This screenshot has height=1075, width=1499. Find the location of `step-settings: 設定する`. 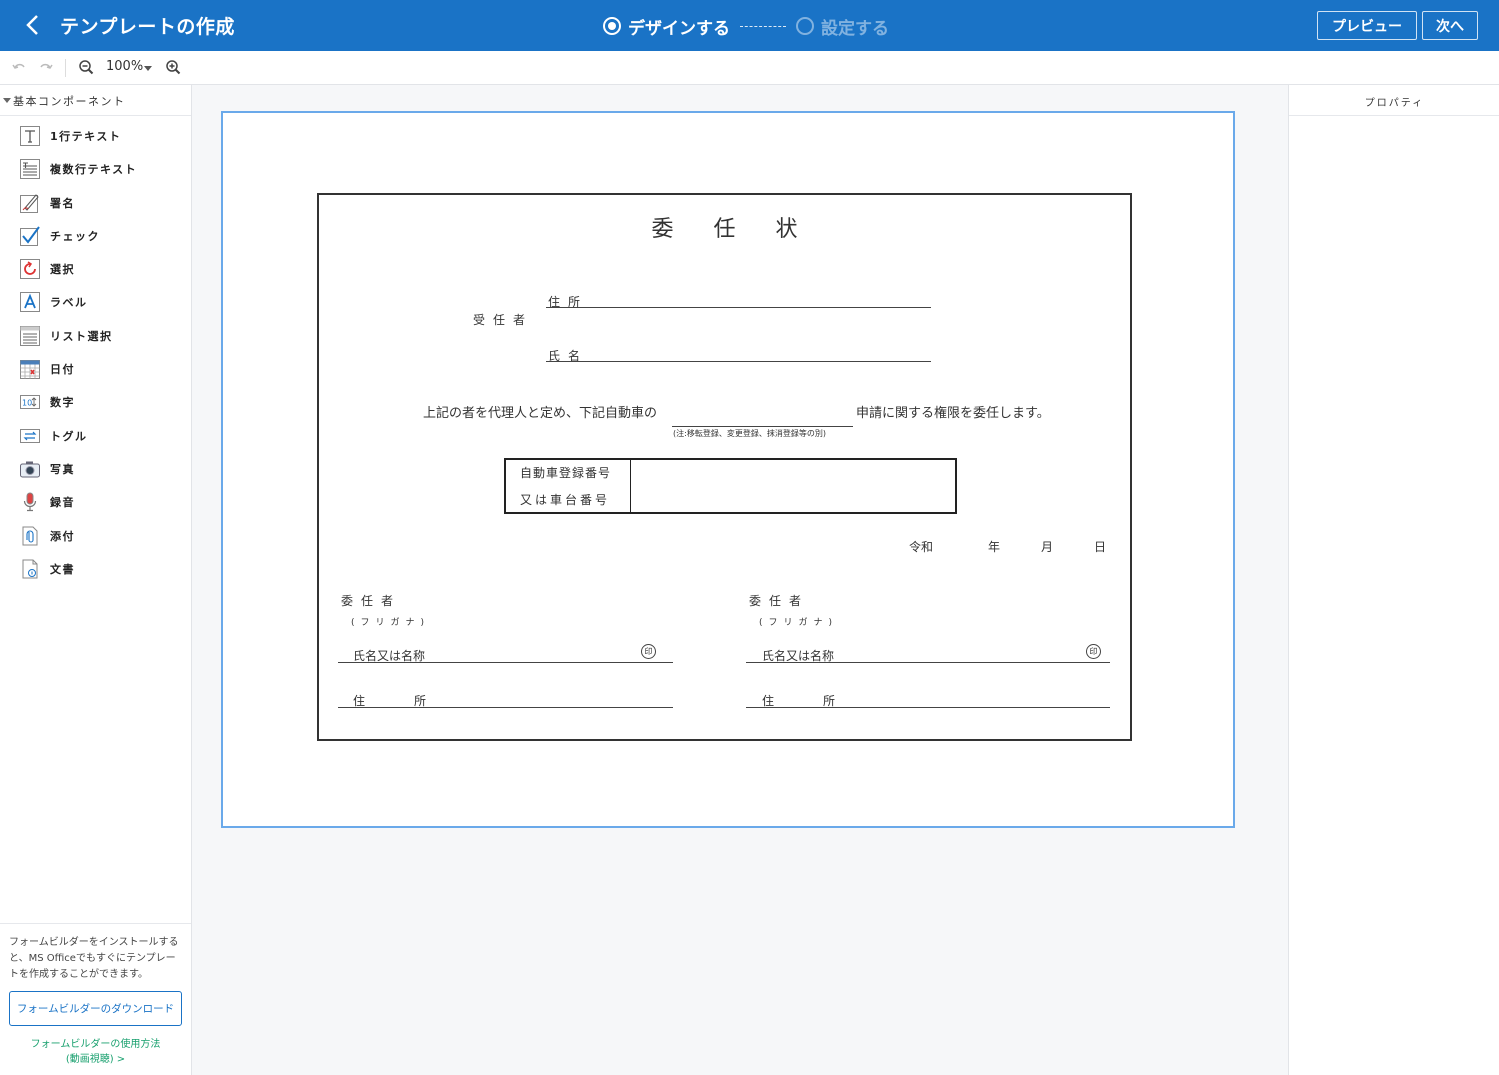

step-settings: 設定する is located at coordinates (842, 26).